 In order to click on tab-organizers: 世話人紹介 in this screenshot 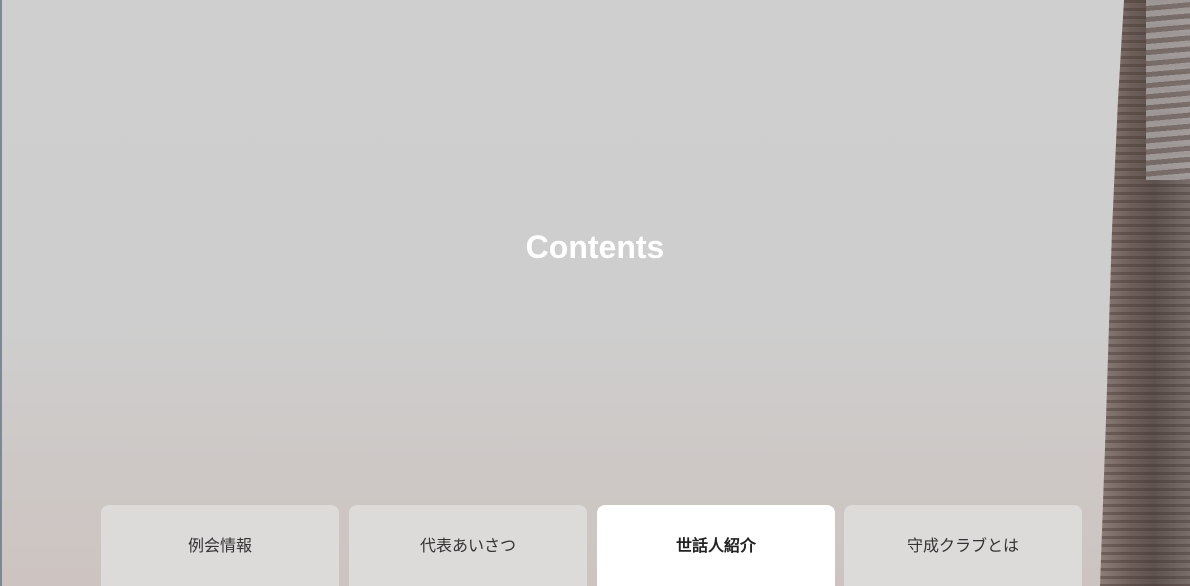, I will do `click(716, 545)`.